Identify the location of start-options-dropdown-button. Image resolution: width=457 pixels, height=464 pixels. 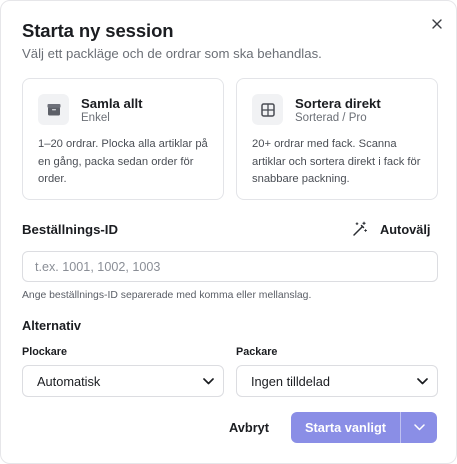
(419, 427).